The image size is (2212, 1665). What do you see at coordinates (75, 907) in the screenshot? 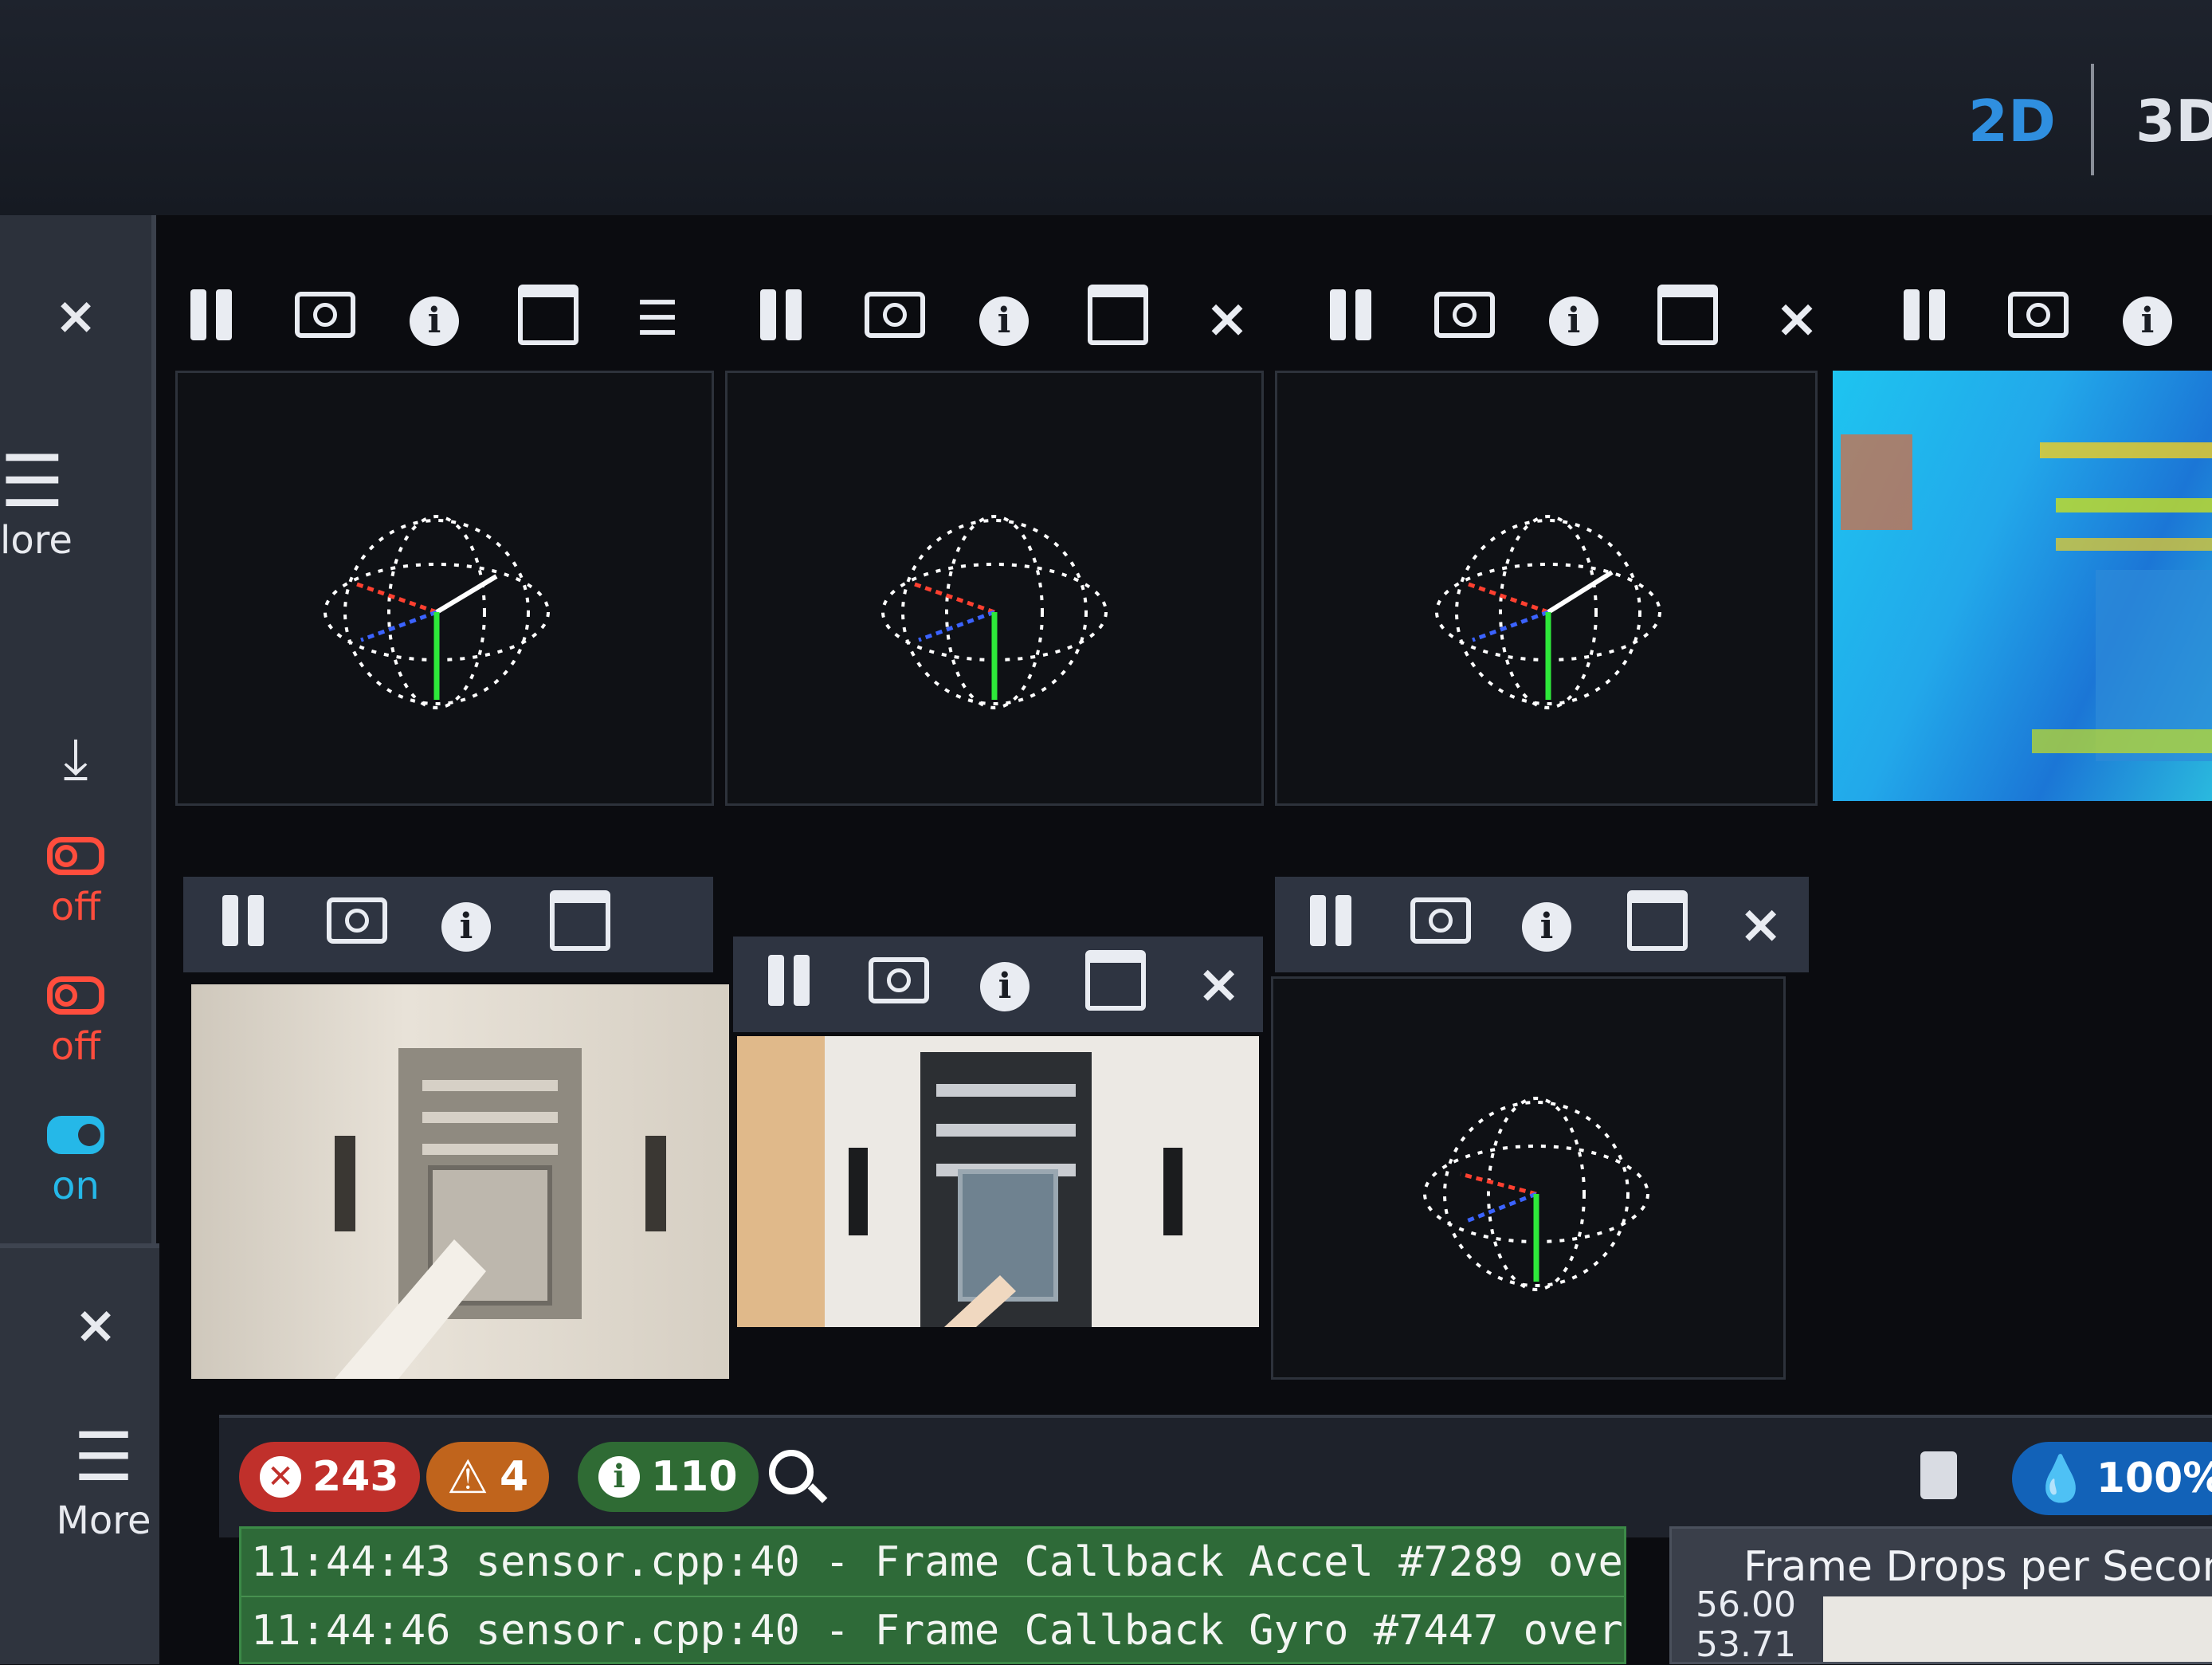
I see `toggle-1-label: off` at bounding box center [75, 907].